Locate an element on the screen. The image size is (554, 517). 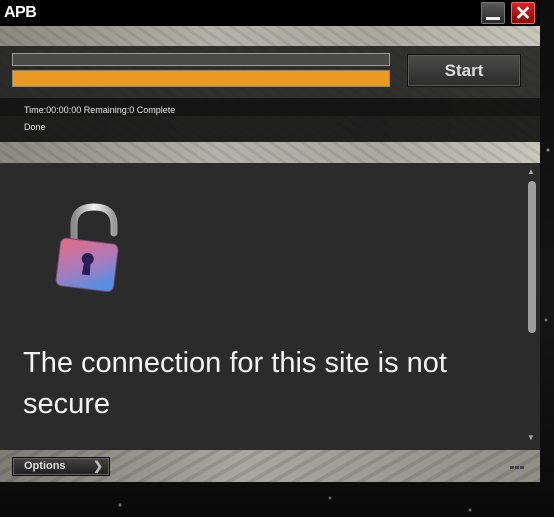
total-progress-bar is located at coordinates (201, 78).